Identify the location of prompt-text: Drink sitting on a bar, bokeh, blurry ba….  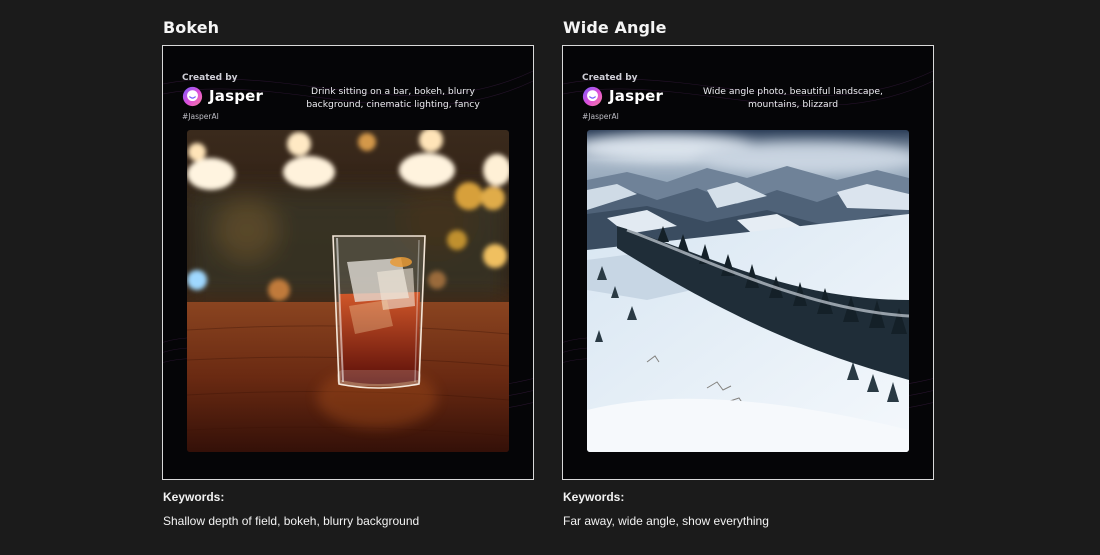
(393, 98).